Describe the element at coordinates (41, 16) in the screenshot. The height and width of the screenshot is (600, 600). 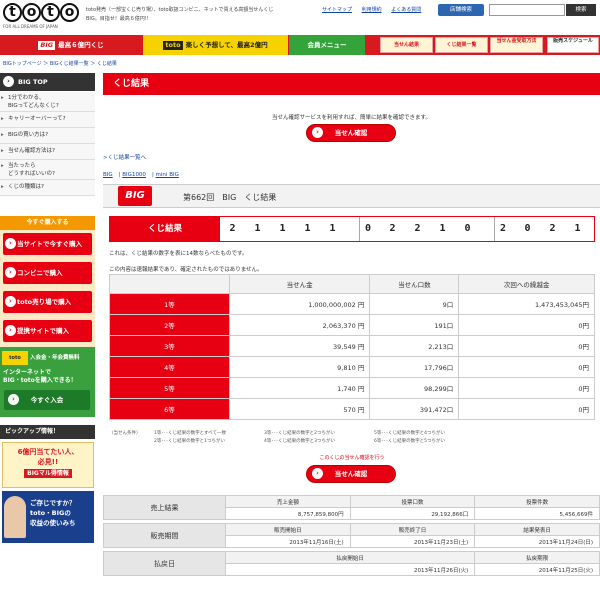
I see `toto-logo: t o t o FOR ALL DREAMS OF JAPAN` at that location.